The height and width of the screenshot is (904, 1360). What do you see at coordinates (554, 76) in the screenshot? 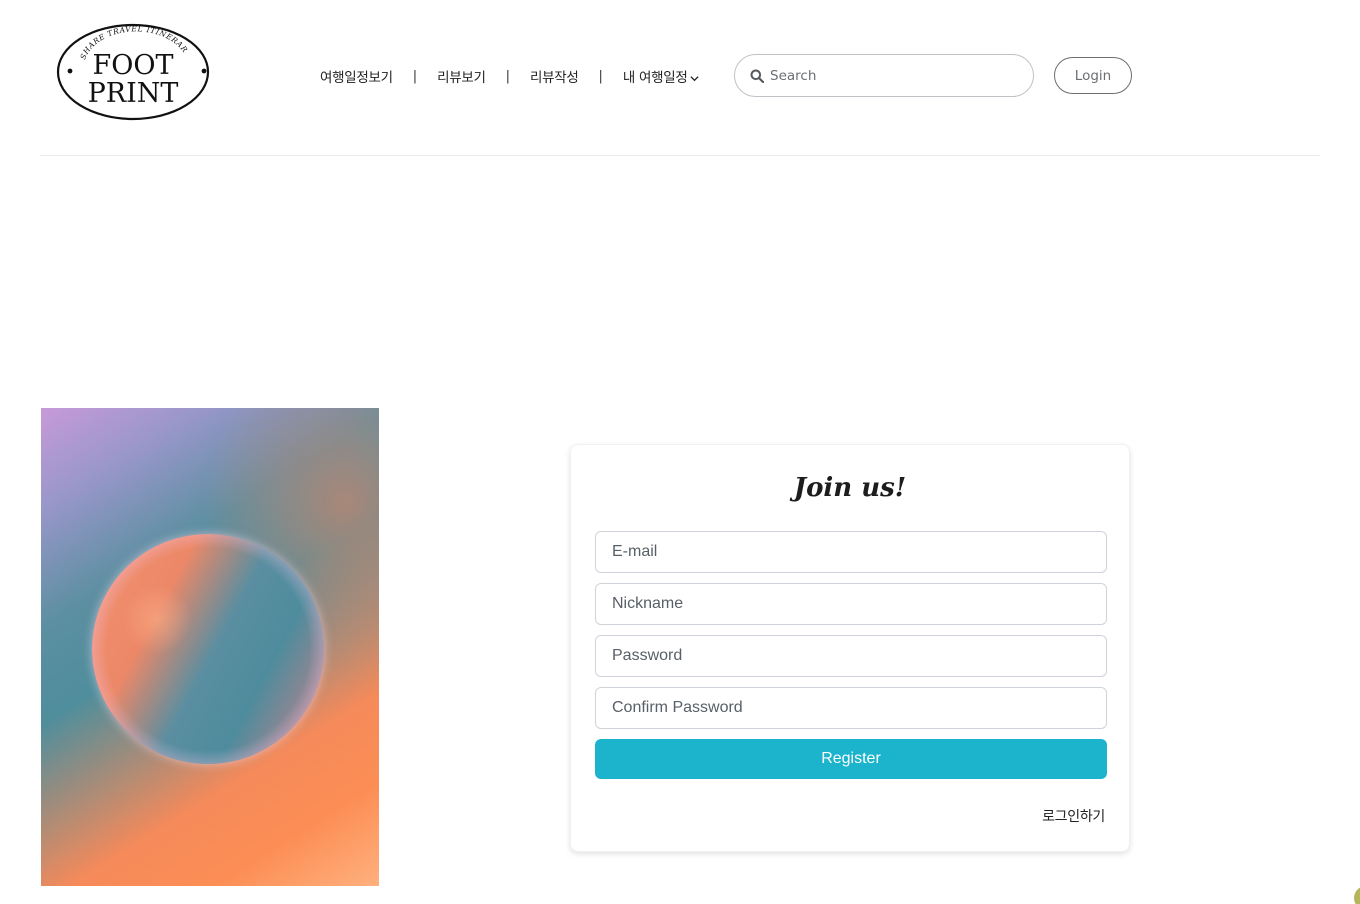
I see `nav-item-write-review: 리뷰작성` at bounding box center [554, 76].